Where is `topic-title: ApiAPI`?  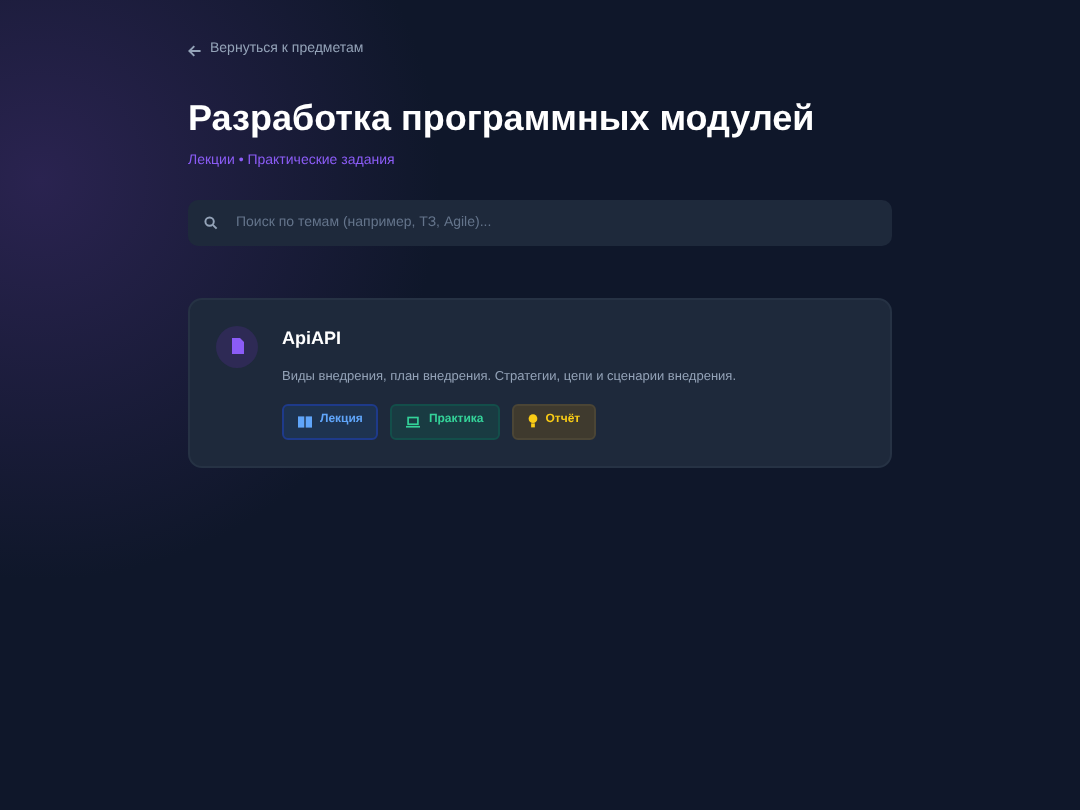
topic-title: ApiAPI is located at coordinates (313, 338).